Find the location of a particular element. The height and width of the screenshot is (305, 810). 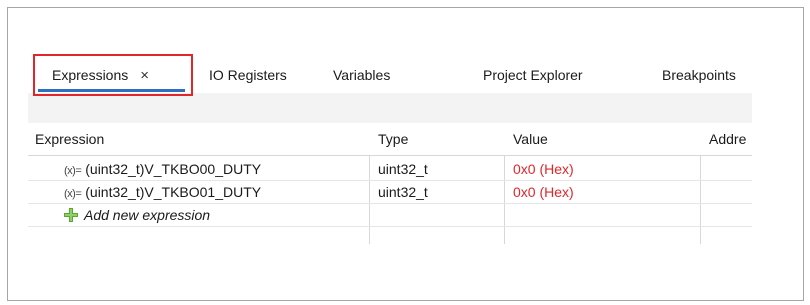

tab-expressions: Expressions × is located at coordinates (100, 75).